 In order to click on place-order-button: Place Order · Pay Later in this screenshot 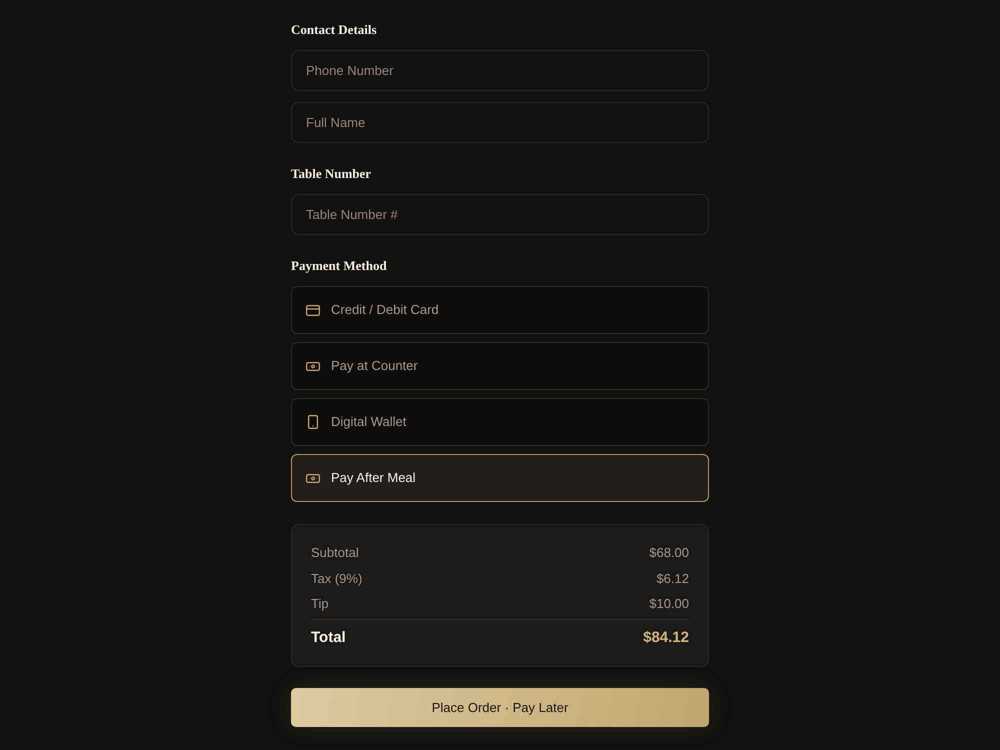, I will do `click(500, 707)`.